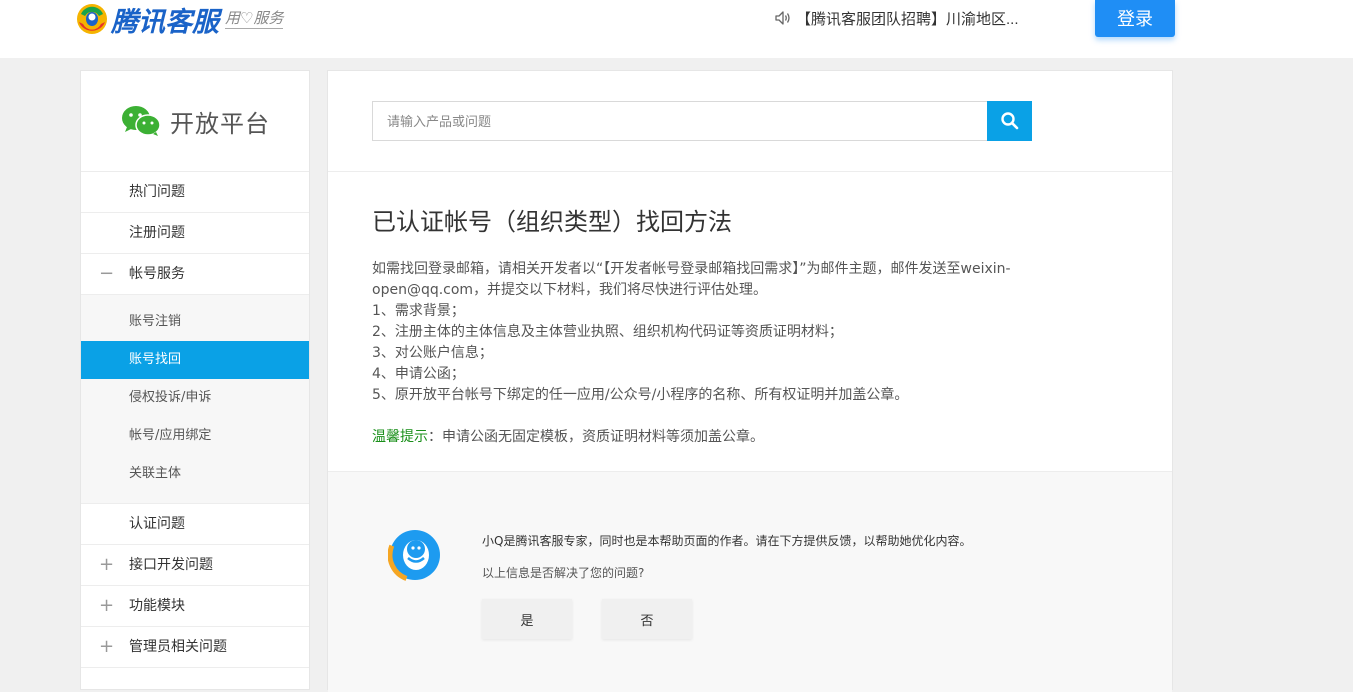  I want to click on sidebar-item-label: 接口开发问题, so click(171, 565).